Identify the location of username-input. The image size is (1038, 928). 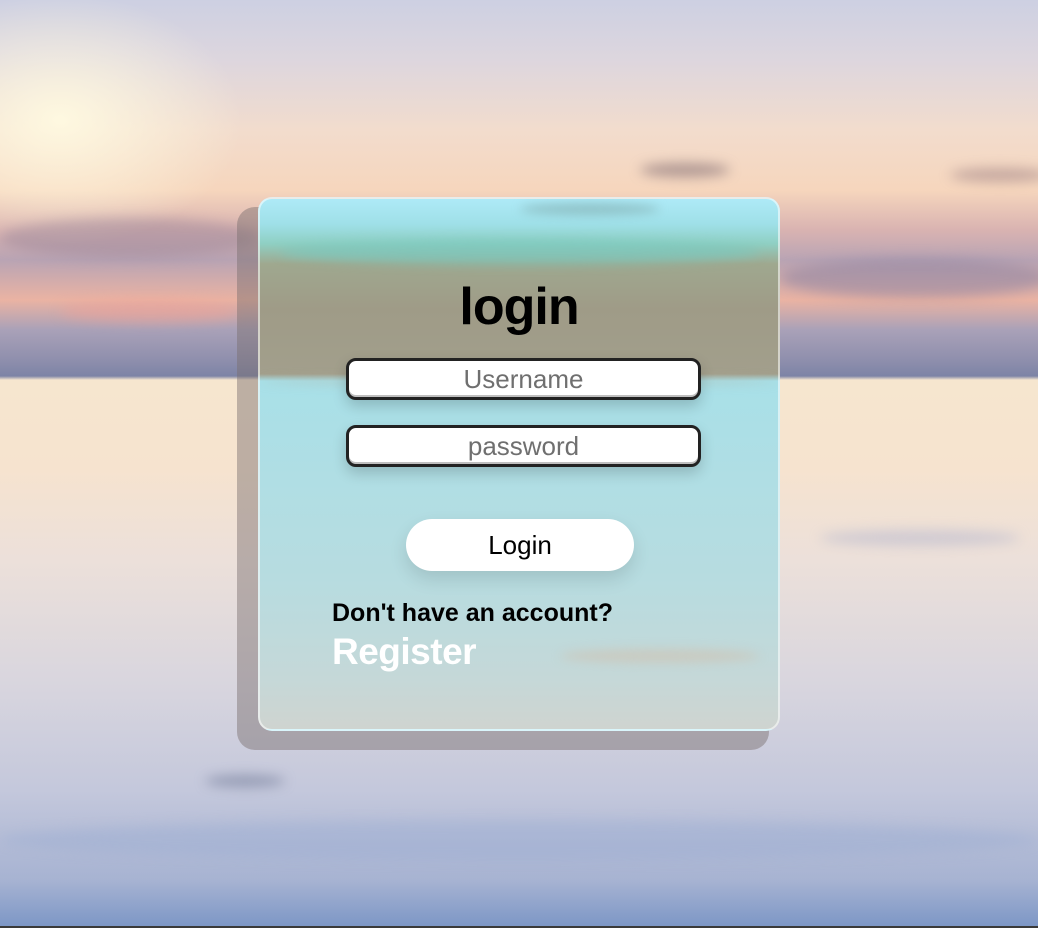
(523, 379).